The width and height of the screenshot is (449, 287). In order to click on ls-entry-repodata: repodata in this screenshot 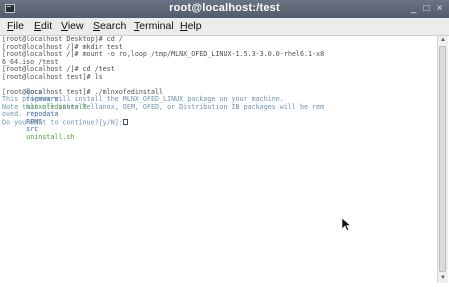, I will do `click(42, 114)`.